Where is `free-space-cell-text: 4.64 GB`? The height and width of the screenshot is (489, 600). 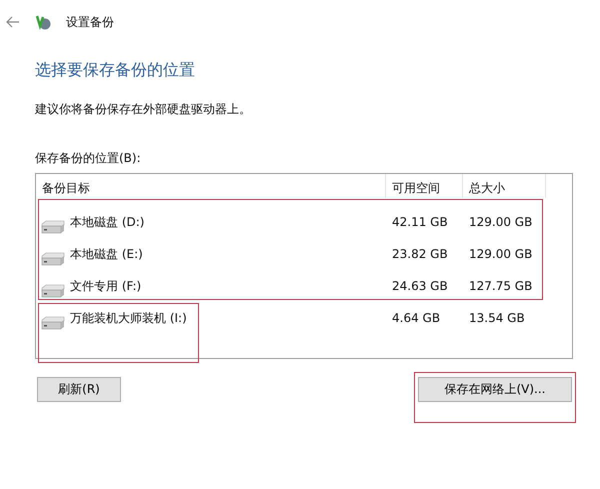
free-space-cell-text: 4.64 GB is located at coordinates (416, 318).